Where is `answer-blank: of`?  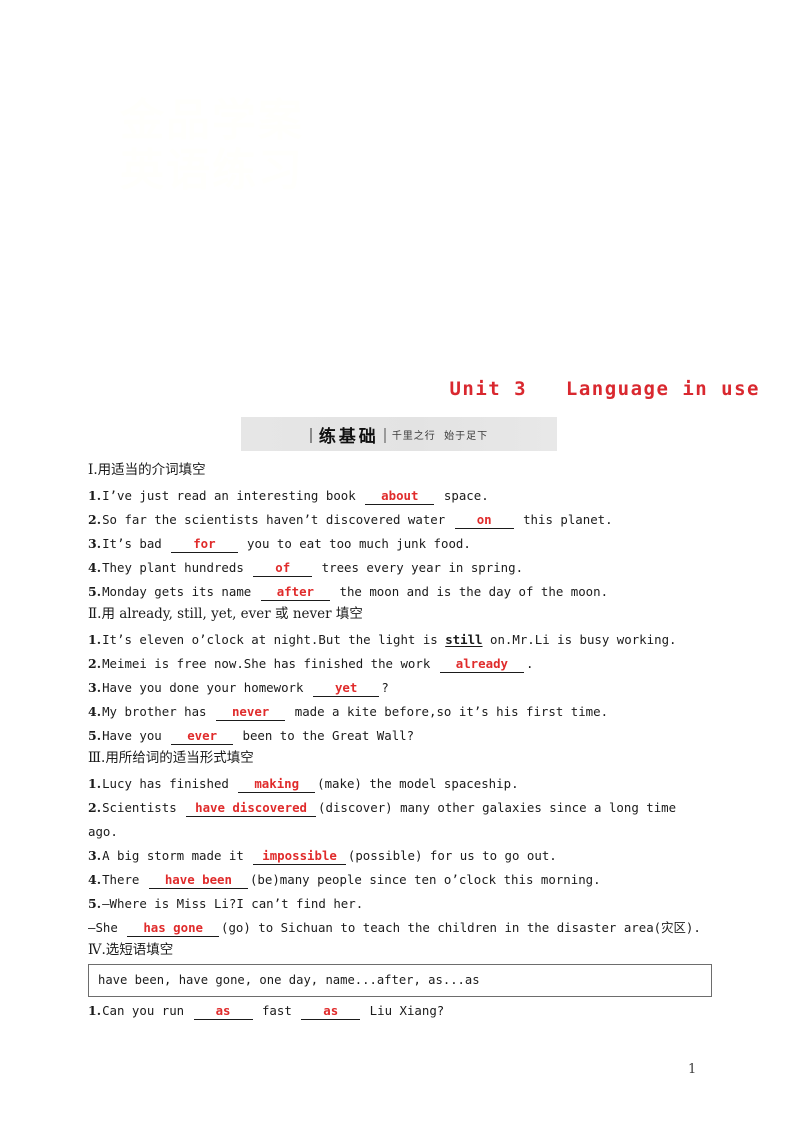 answer-blank: of is located at coordinates (283, 568).